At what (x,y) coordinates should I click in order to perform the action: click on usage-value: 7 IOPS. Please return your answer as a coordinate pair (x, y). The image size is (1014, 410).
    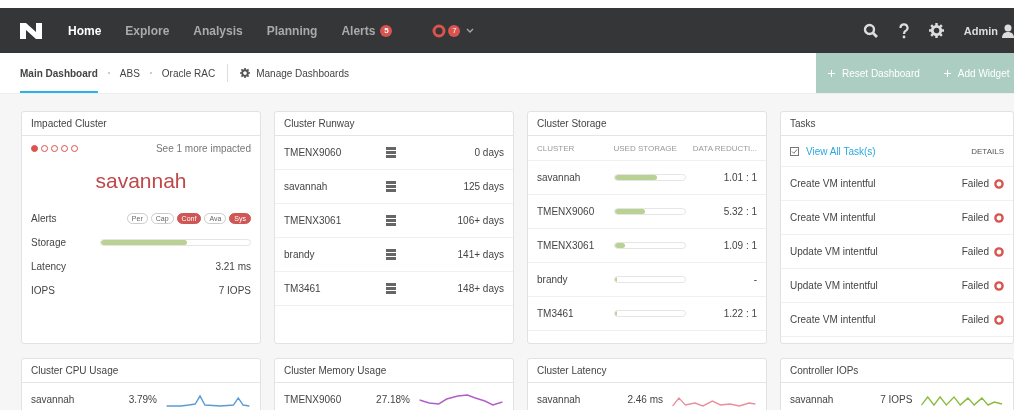
    Looking at the image, I should click on (896, 399).